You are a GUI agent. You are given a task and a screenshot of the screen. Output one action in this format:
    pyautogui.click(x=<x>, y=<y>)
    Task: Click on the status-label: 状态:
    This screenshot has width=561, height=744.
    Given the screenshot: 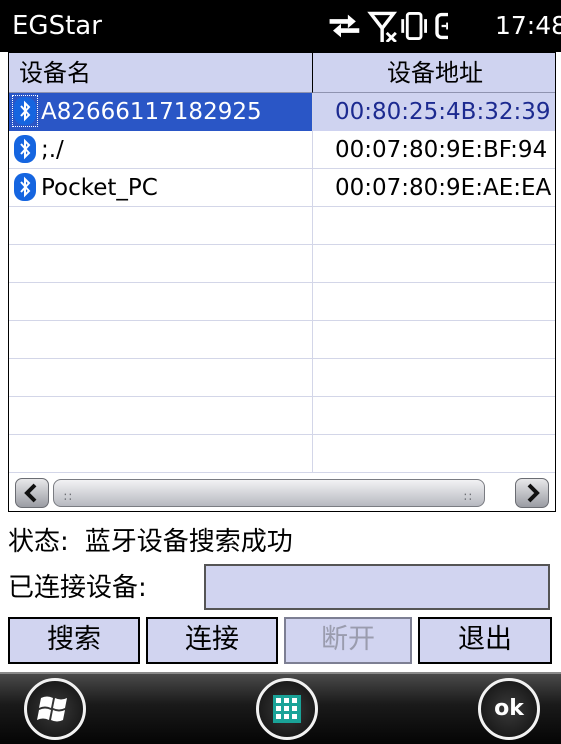 What is the action you would take?
    pyautogui.click(x=38, y=542)
    